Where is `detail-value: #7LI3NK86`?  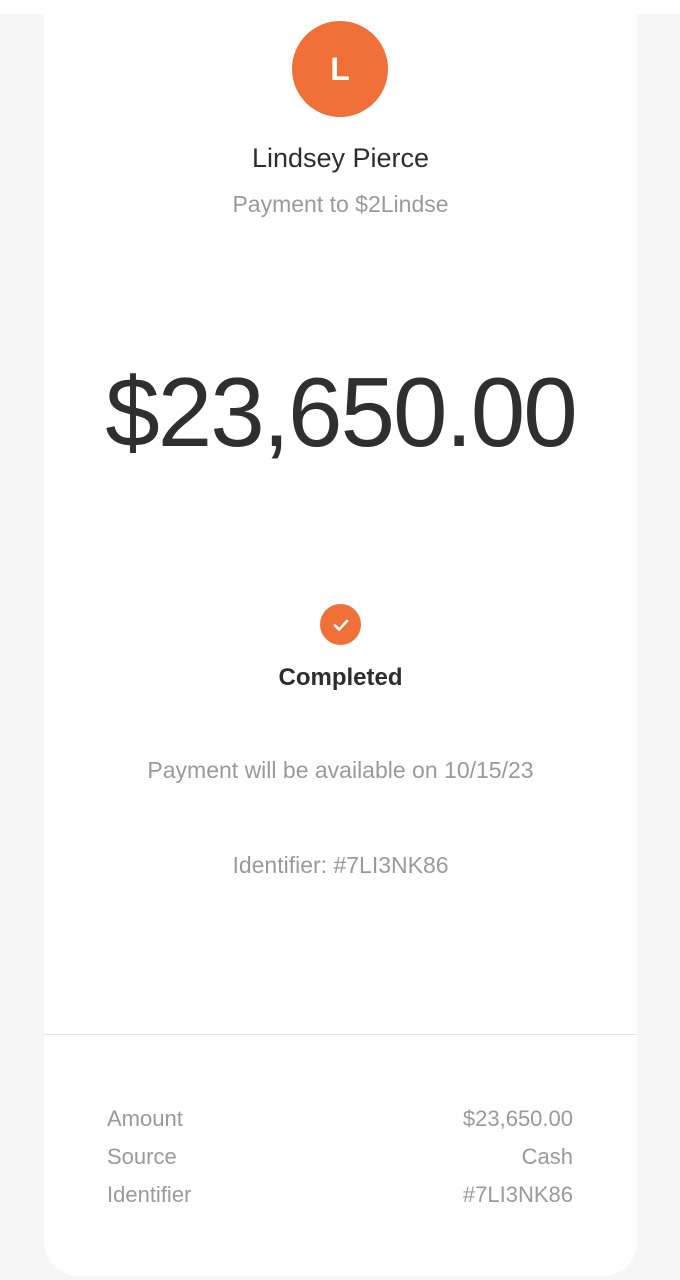
detail-value: #7LI3NK86 is located at coordinates (517, 1194).